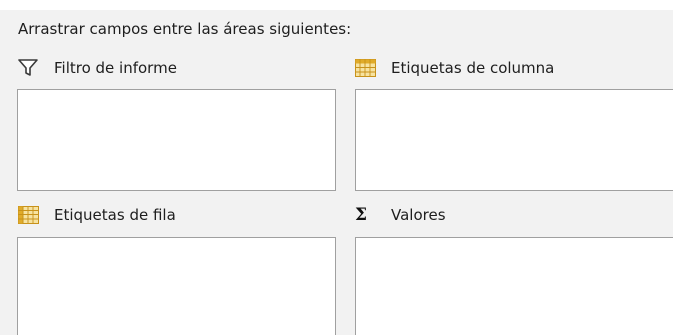  Describe the element at coordinates (115, 68) in the screenshot. I see `report-filter-label: Filtro de informe` at that location.